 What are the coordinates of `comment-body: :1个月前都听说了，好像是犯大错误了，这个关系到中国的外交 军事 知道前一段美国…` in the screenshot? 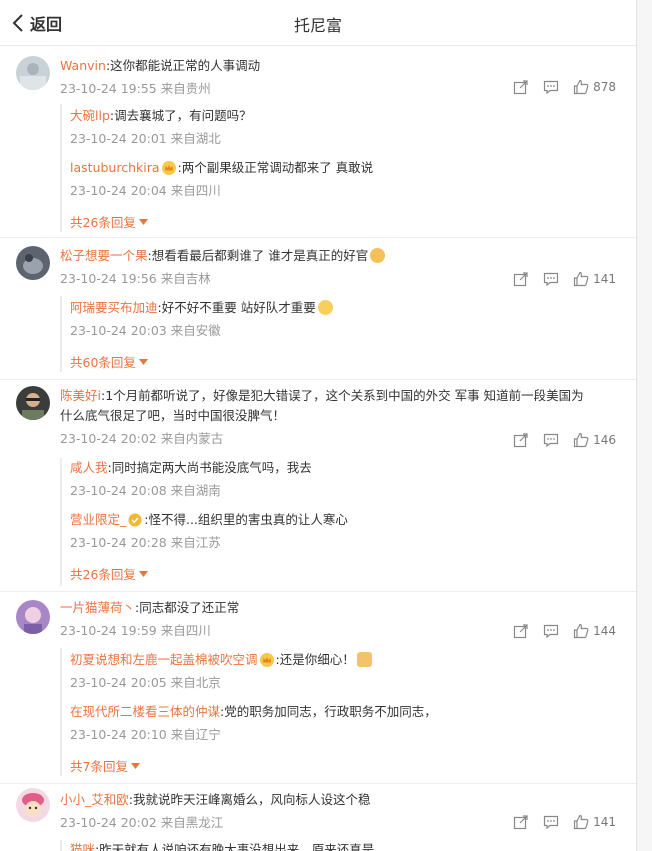 It's located at (342, 395).